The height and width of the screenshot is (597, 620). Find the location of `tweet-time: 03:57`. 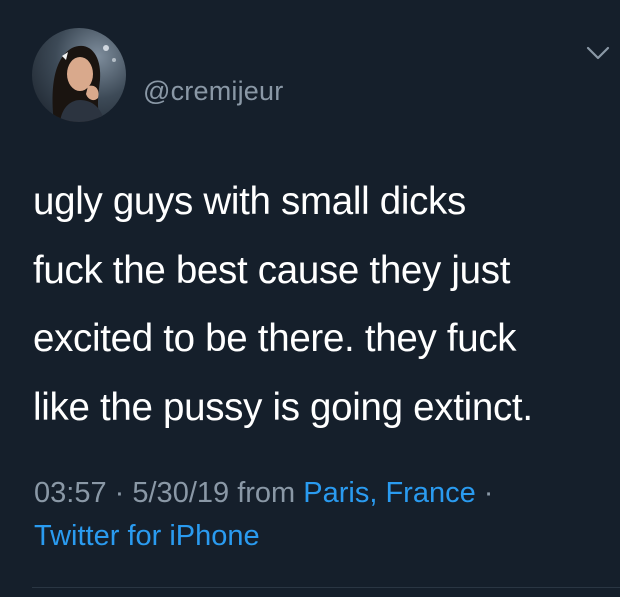

tweet-time: 03:57 is located at coordinates (70, 493).